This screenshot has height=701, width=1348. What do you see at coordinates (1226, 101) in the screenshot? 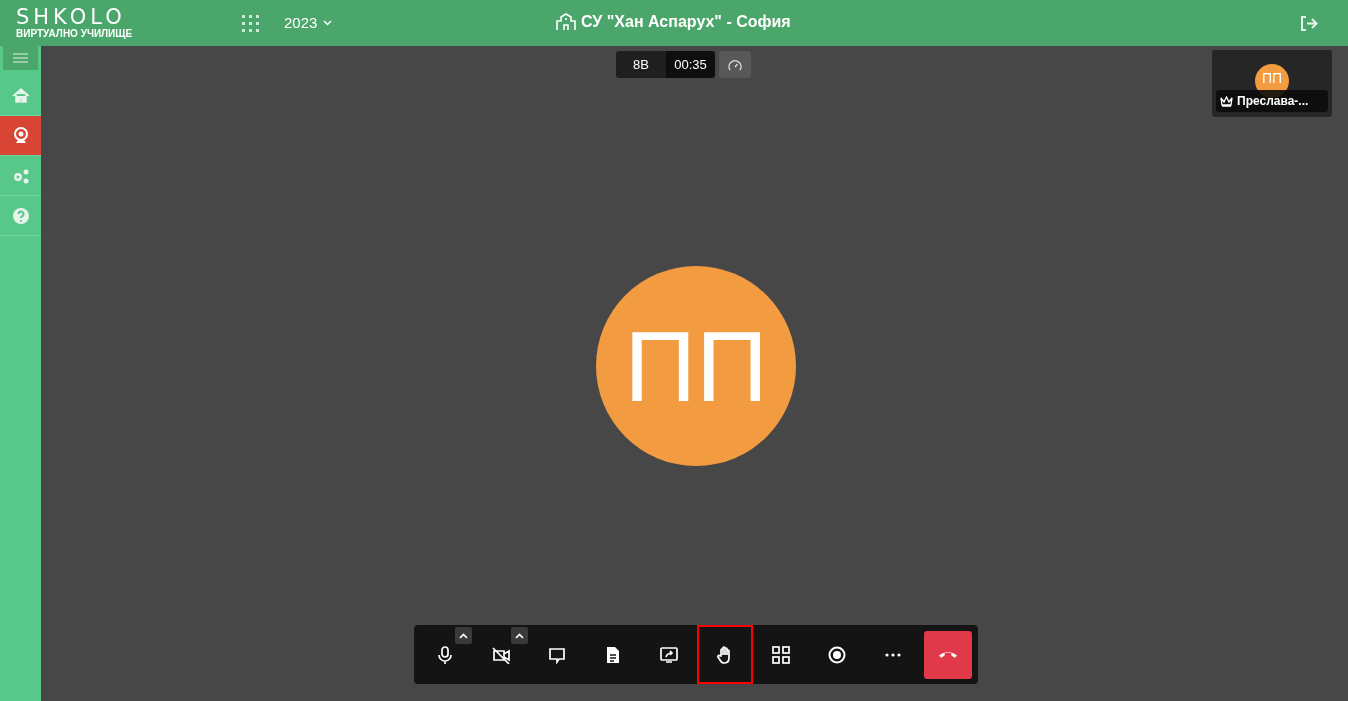
I see `crown-icon` at bounding box center [1226, 101].